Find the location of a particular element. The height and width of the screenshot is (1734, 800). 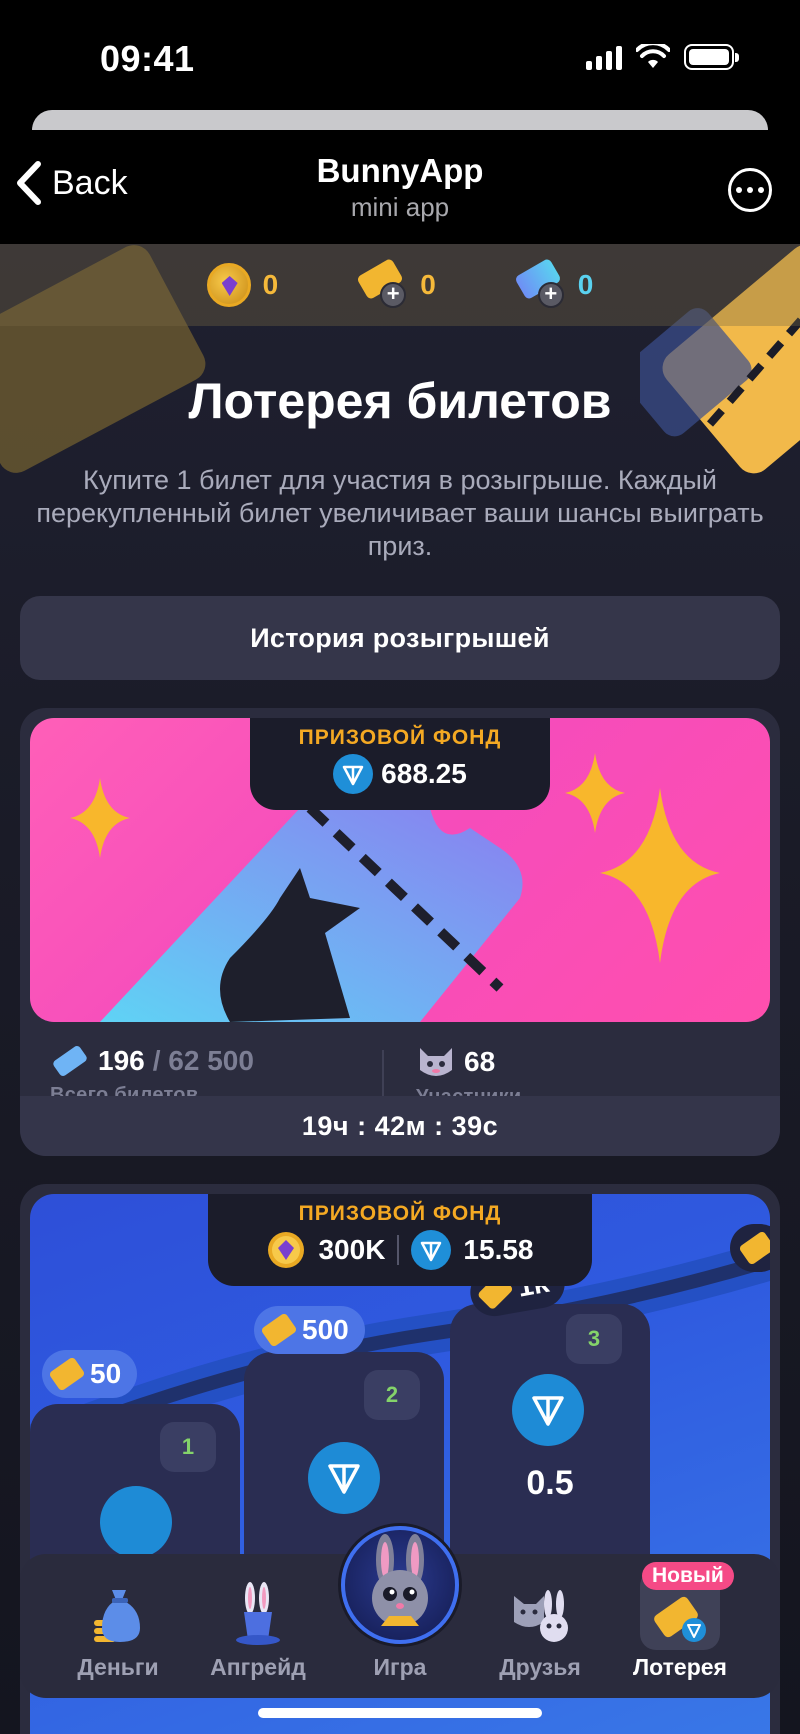

blue-ticket-balance: + 0 is located at coordinates (553, 282).